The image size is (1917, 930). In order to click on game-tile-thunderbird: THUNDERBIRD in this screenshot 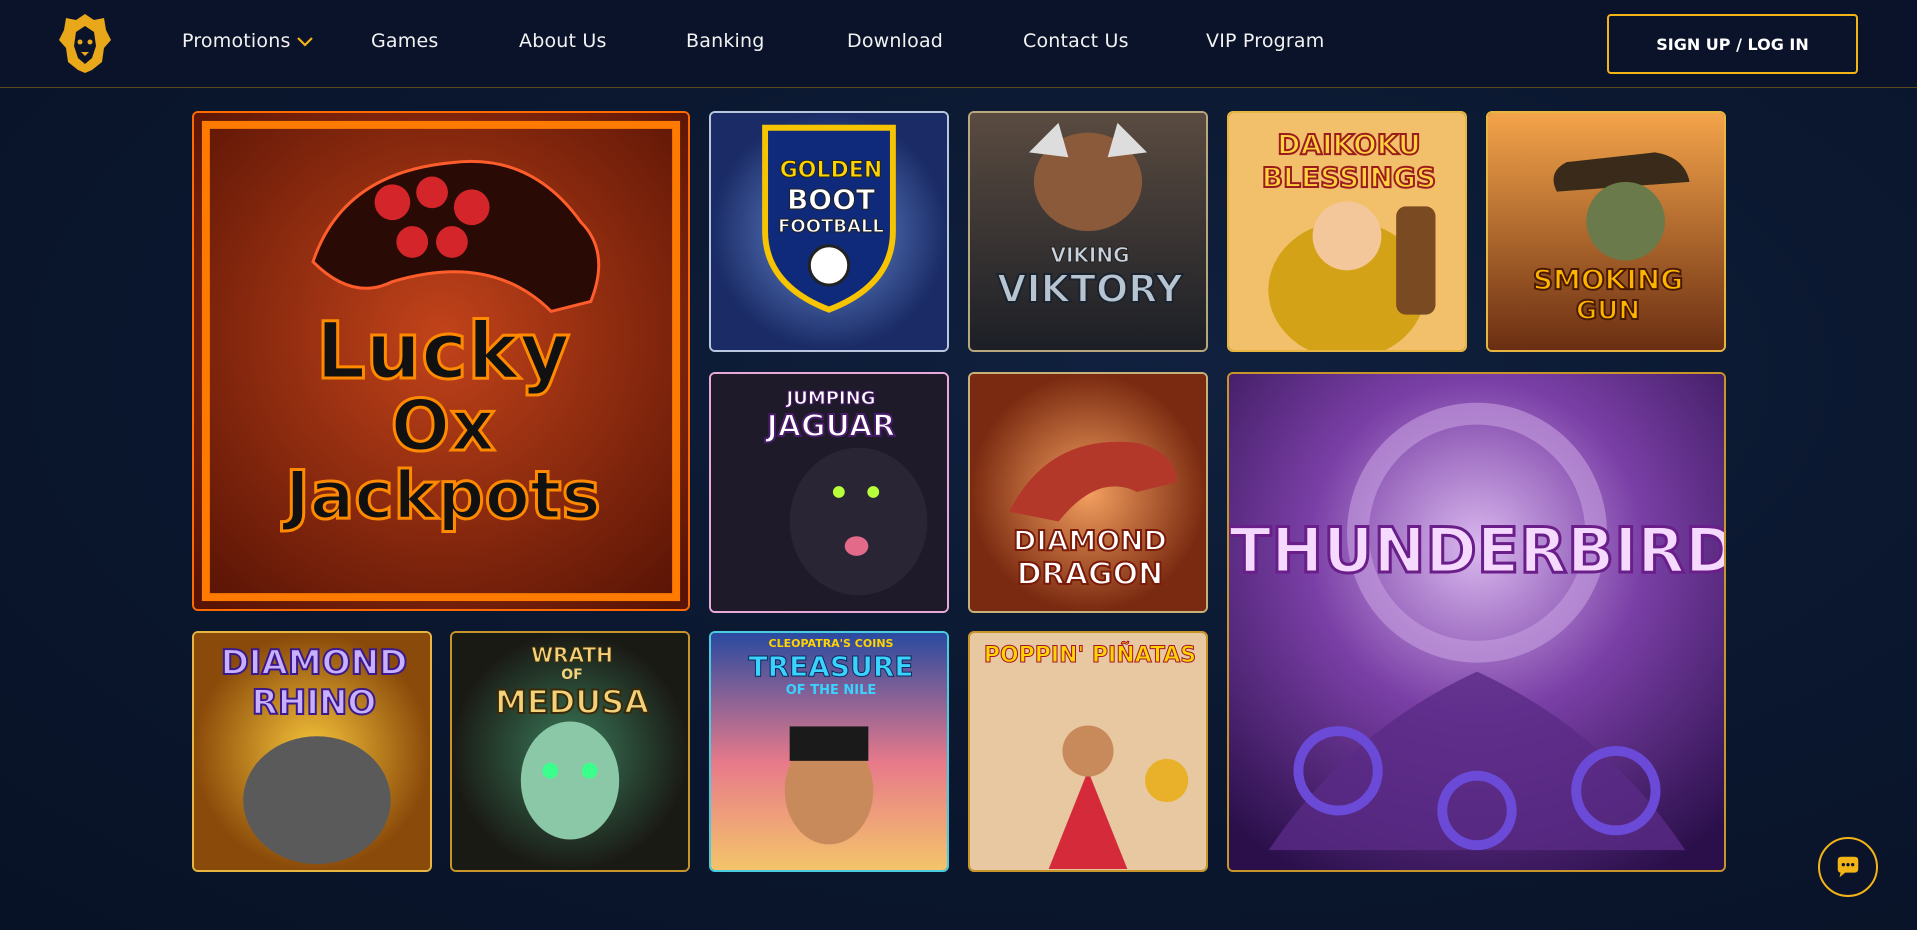, I will do `click(1476, 622)`.